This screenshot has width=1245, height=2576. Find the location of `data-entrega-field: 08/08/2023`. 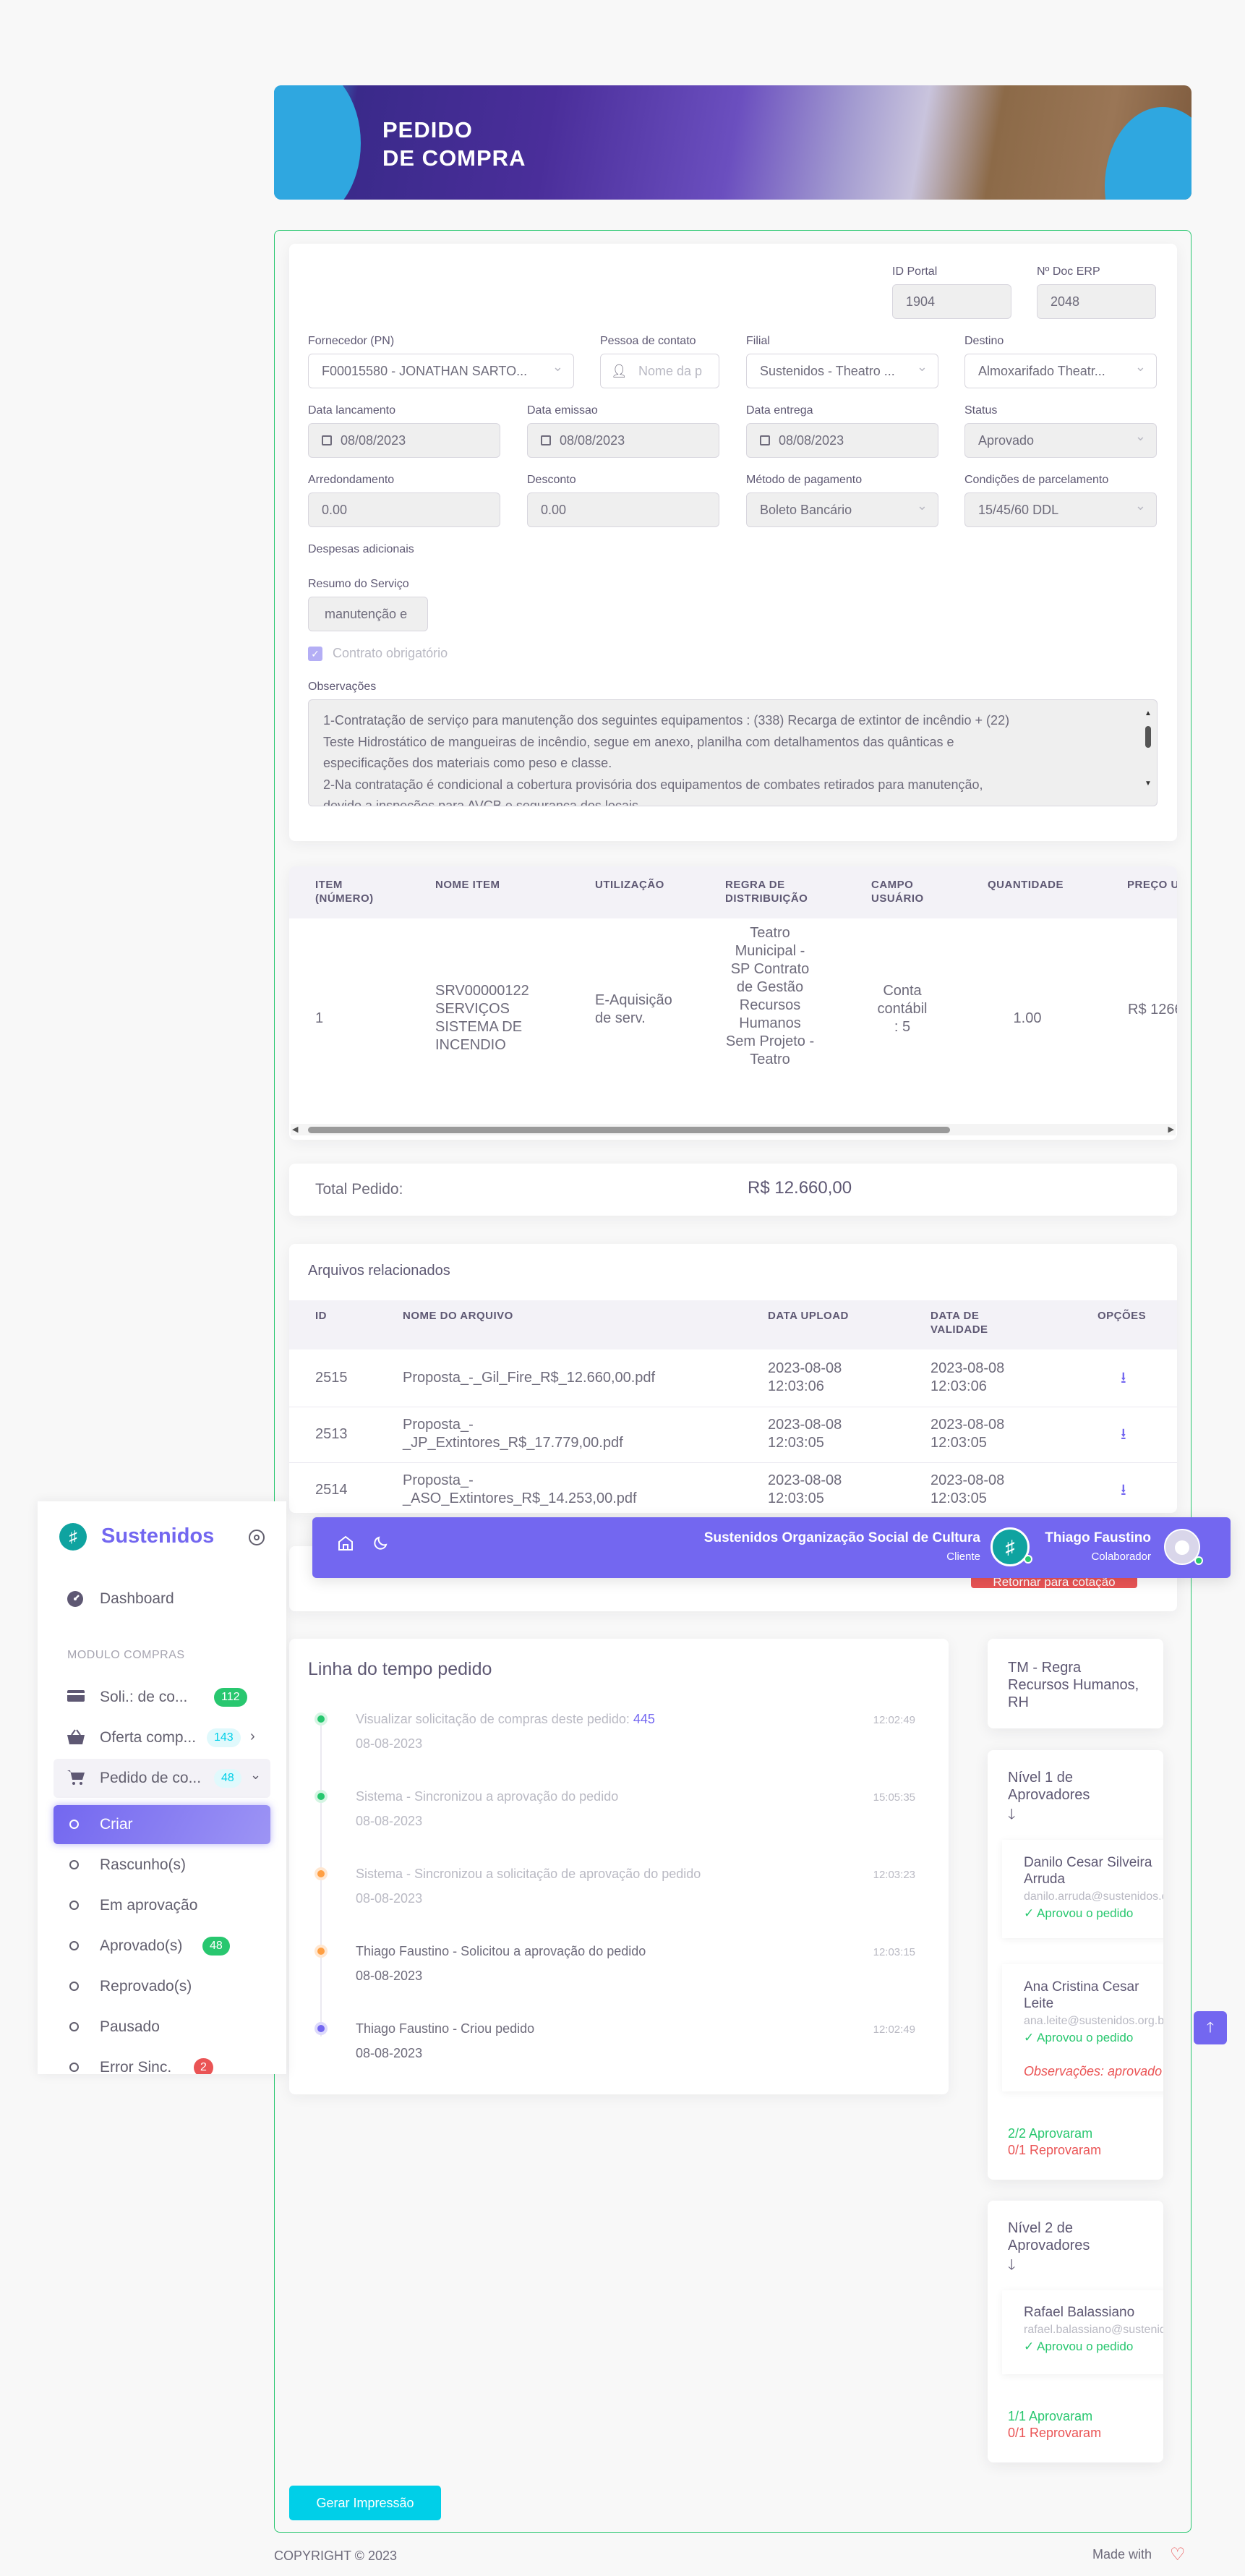

data-entrega-field: 08/08/2023 is located at coordinates (842, 440).